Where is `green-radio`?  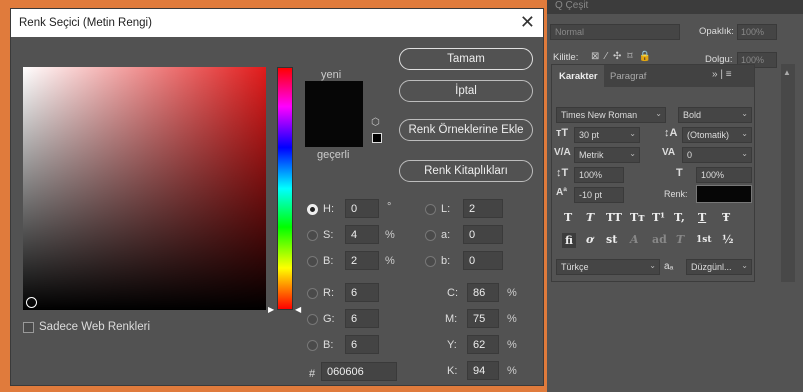 green-radio is located at coordinates (312, 319).